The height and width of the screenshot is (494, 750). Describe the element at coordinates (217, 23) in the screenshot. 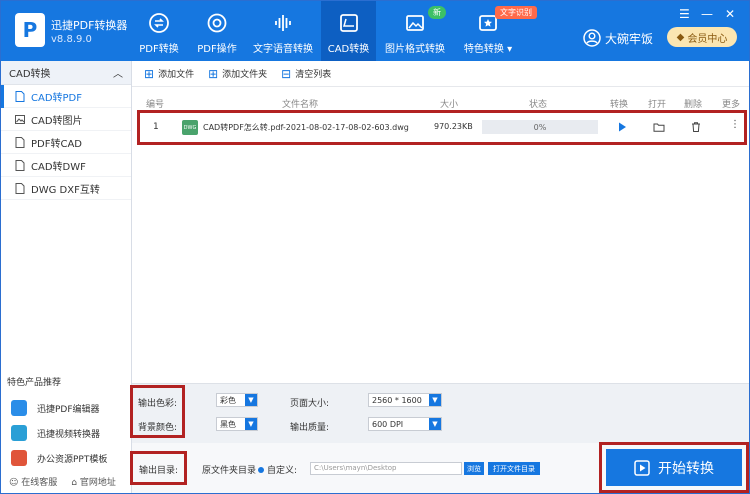

I see `gear-icon` at that location.